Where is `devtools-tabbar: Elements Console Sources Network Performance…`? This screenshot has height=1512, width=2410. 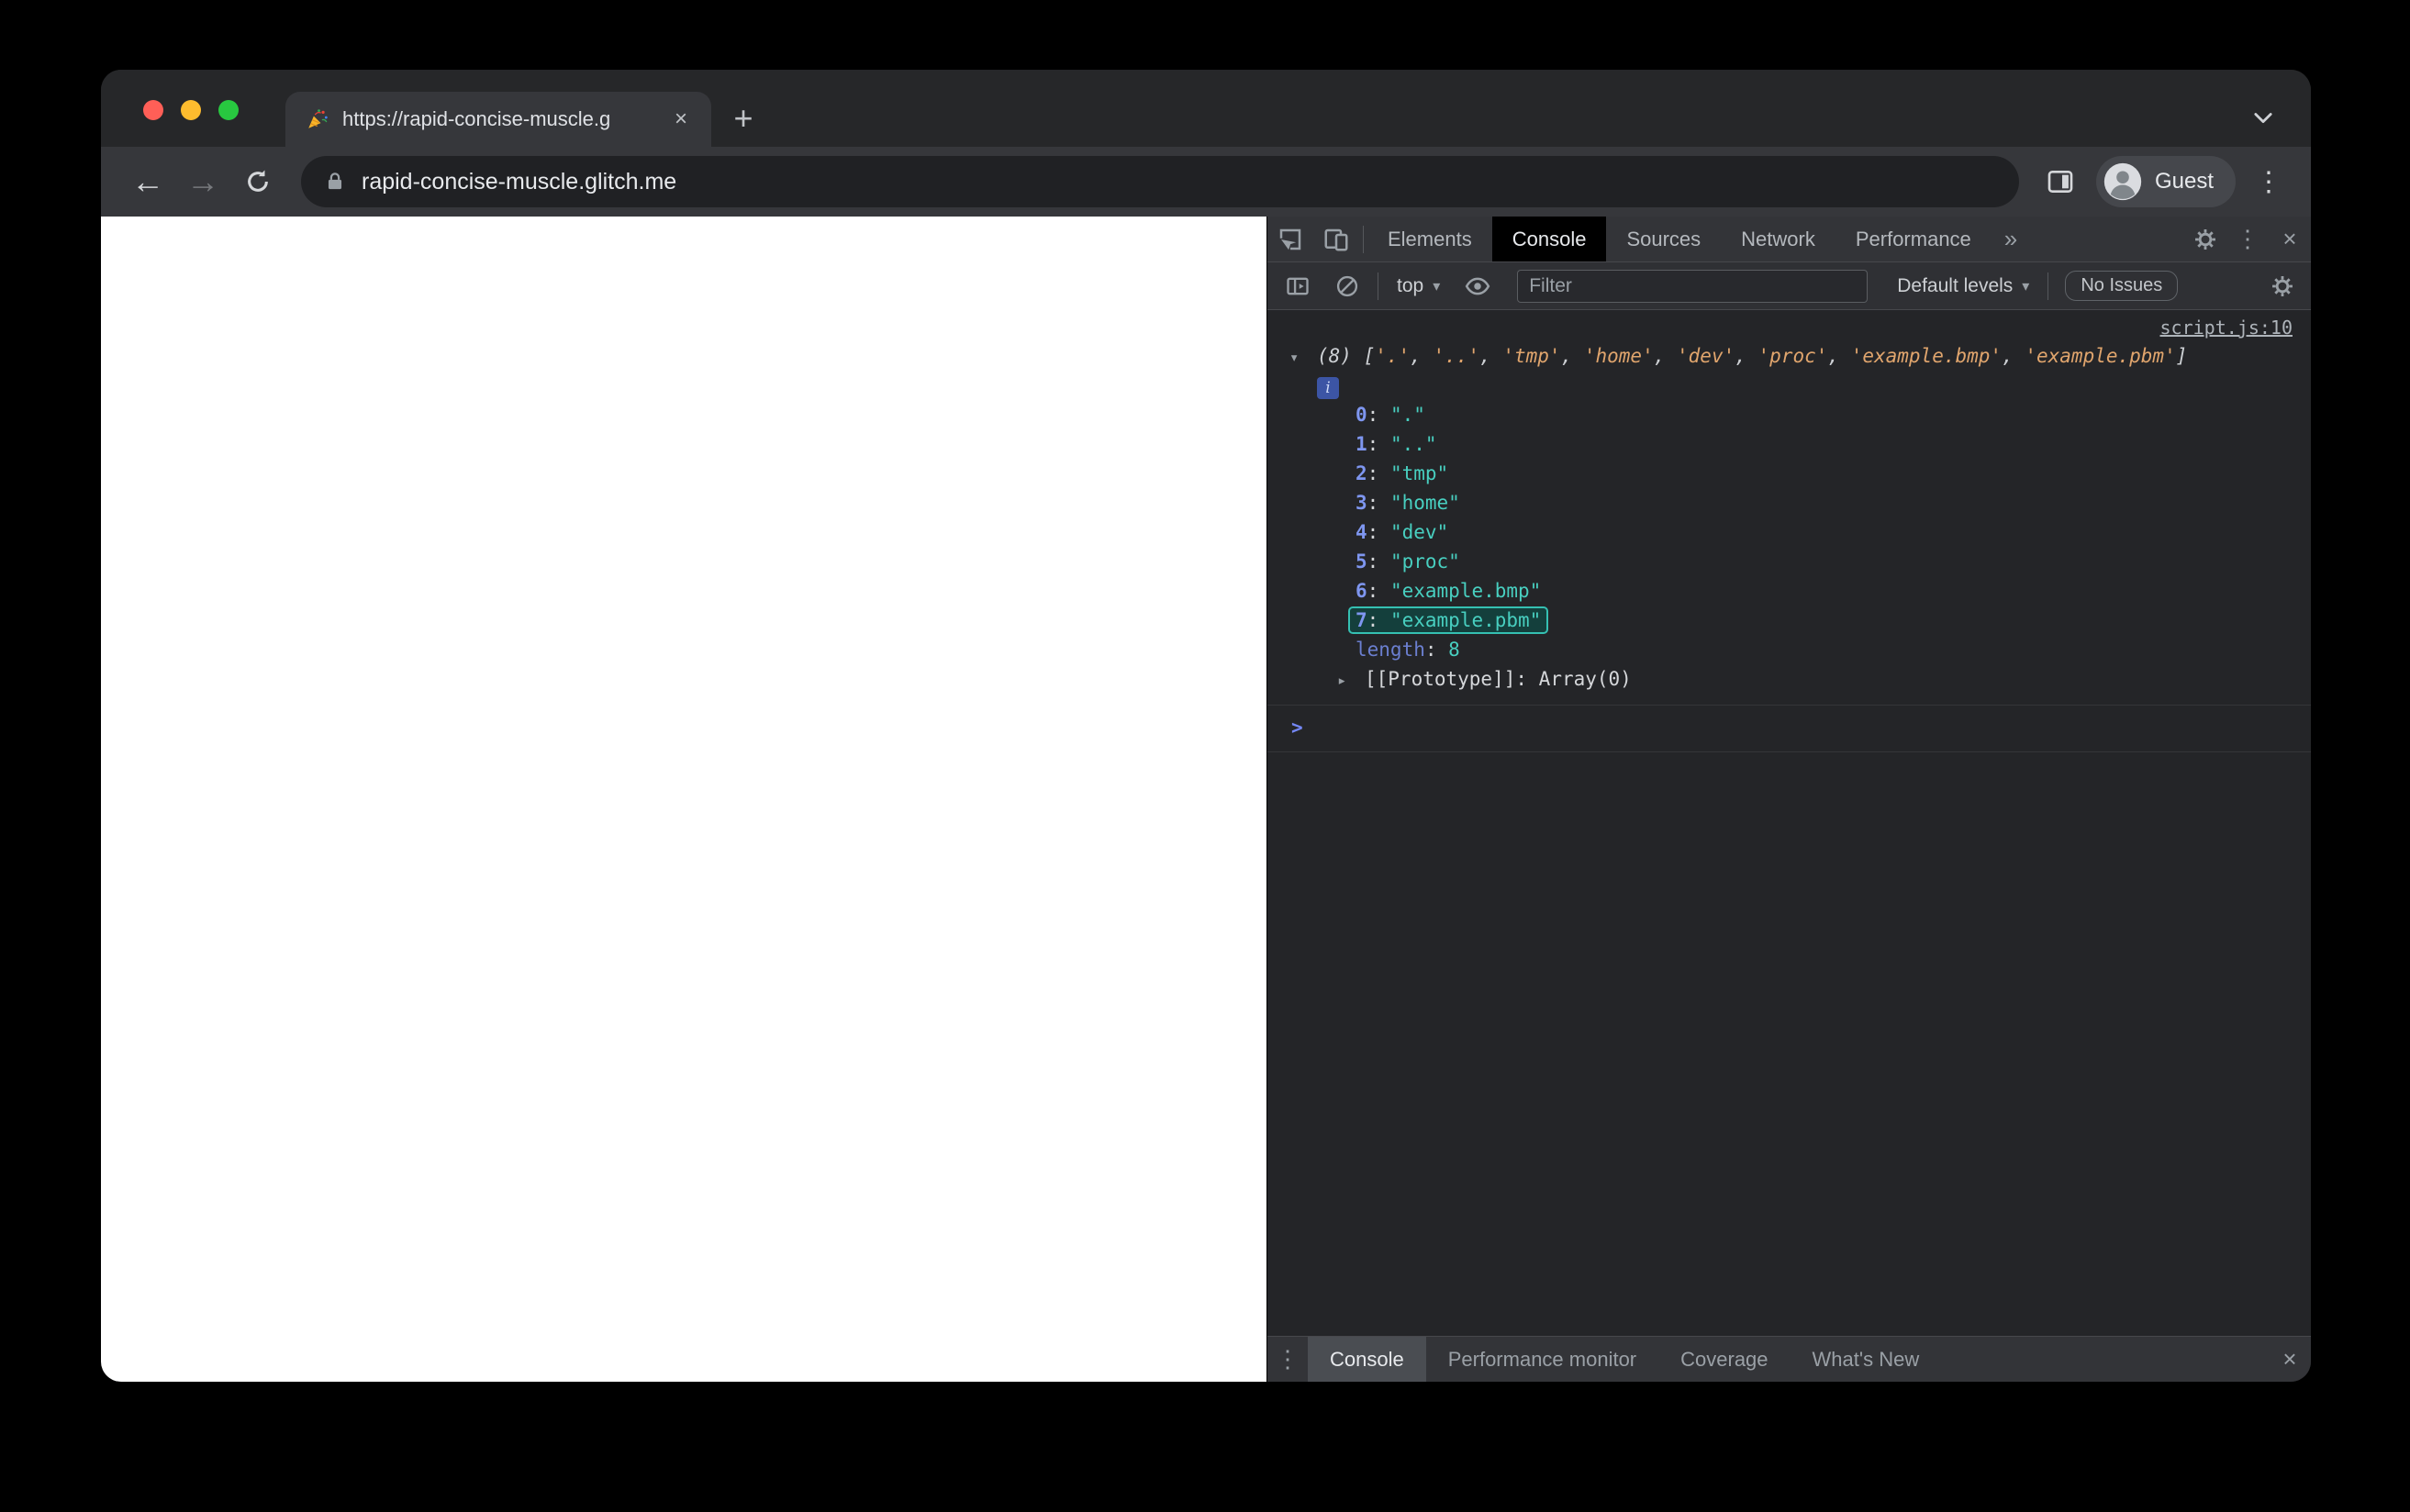
devtools-tabbar: Elements Console Sources Network Performance… is located at coordinates (1789, 240).